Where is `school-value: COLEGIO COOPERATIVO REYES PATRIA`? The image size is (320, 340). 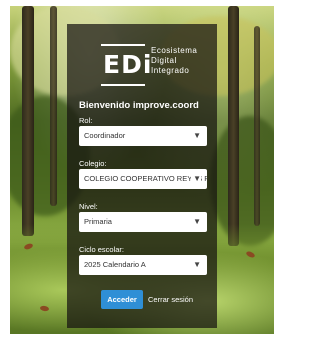 school-value: COLEGIO COOPERATIVO REYES PATRIA is located at coordinates (145, 178).